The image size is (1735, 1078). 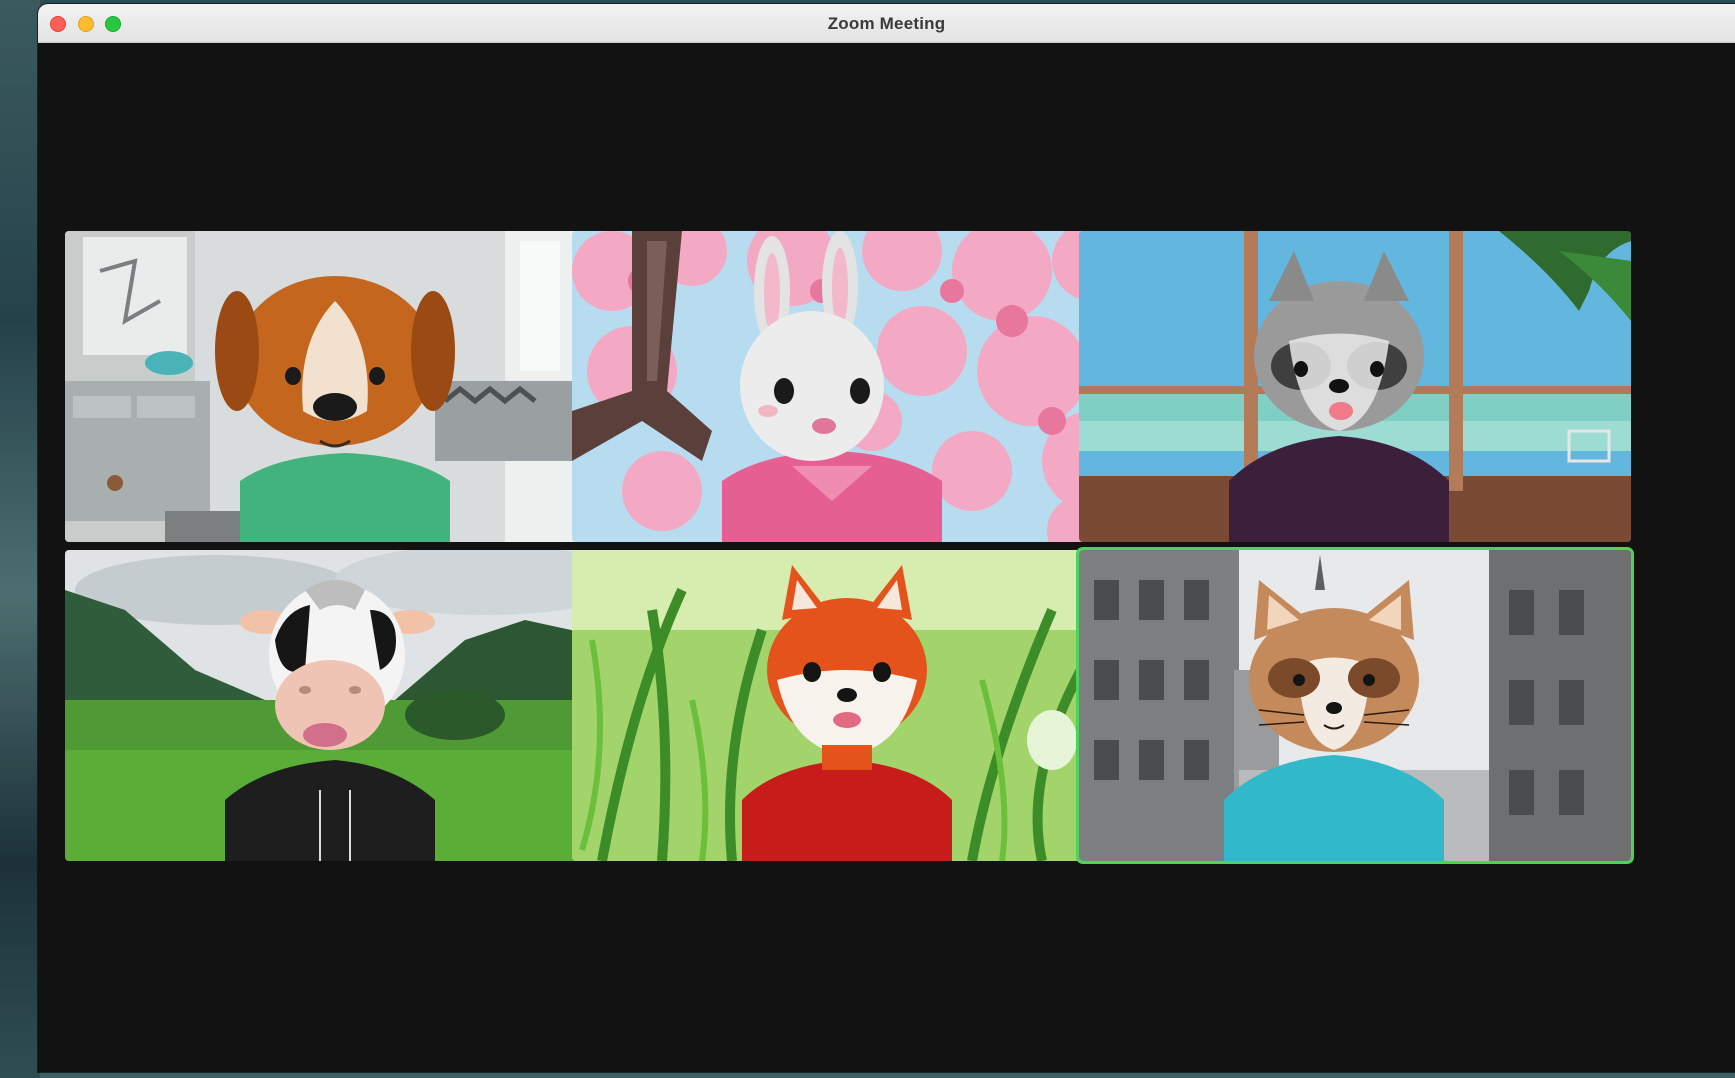 I want to click on video-tile-dog, so click(x=341, y=386).